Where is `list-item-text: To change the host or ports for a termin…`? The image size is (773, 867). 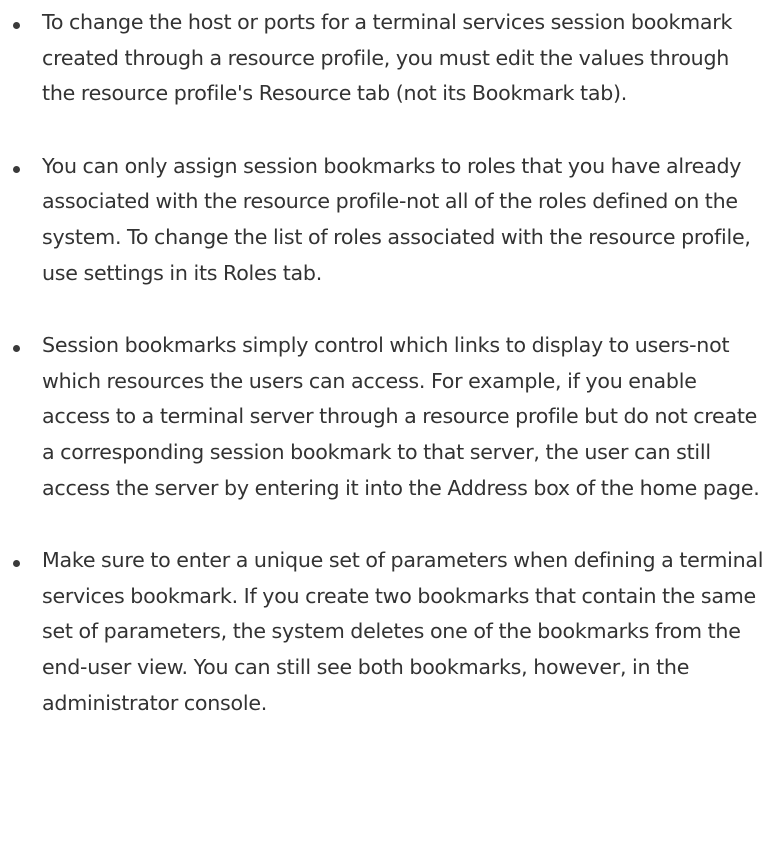
list-item-text: To change the host or ports for a termin… is located at coordinates (387, 58).